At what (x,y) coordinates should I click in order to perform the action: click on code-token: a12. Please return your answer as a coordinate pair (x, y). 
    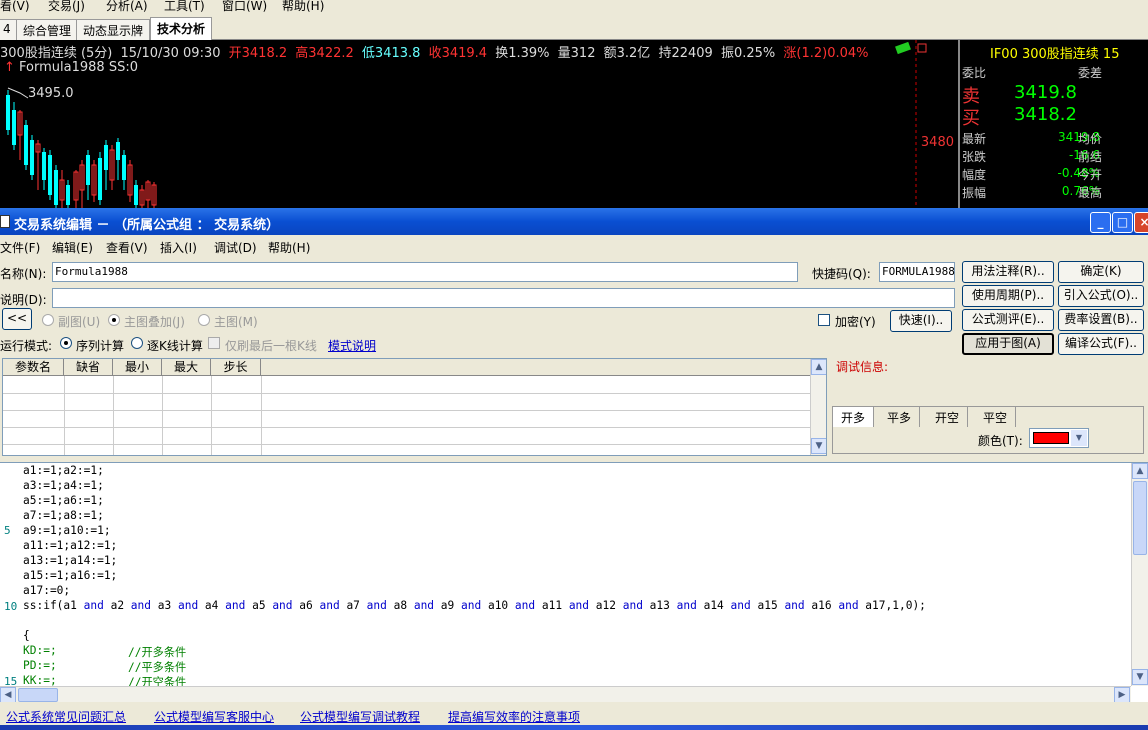
    Looking at the image, I should click on (605, 605).